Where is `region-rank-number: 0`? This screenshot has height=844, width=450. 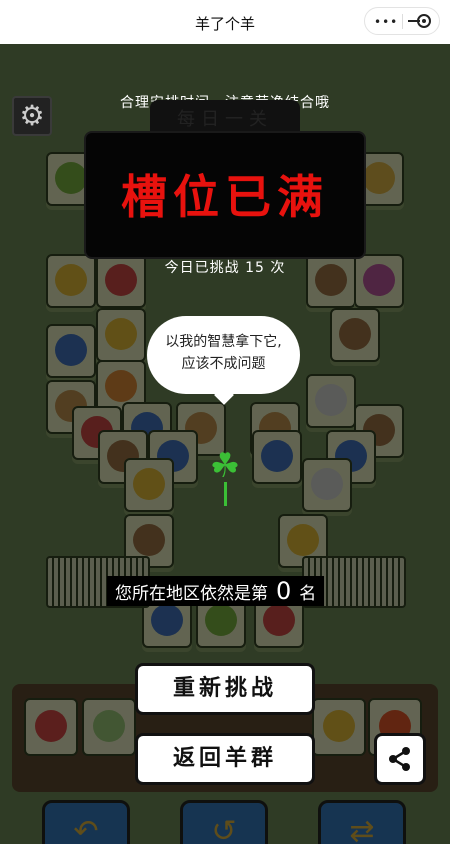 region-rank-number: 0 is located at coordinates (284, 591).